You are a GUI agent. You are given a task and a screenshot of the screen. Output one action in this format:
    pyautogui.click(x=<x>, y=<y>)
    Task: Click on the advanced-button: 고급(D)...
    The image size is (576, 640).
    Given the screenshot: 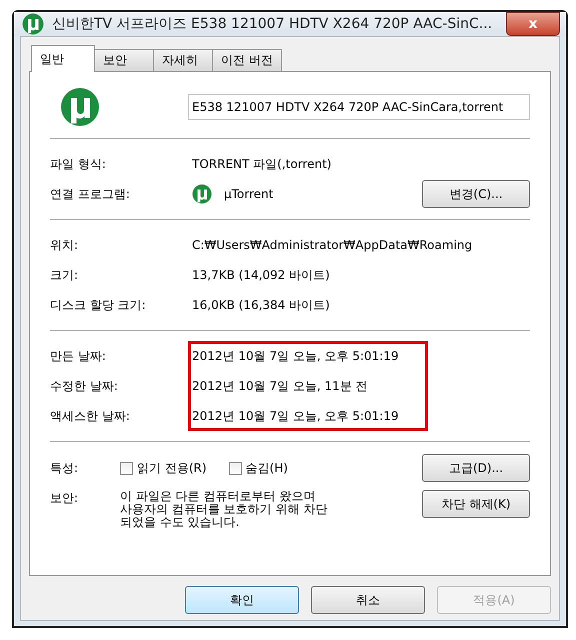 What is the action you would take?
    pyautogui.click(x=476, y=468)
    